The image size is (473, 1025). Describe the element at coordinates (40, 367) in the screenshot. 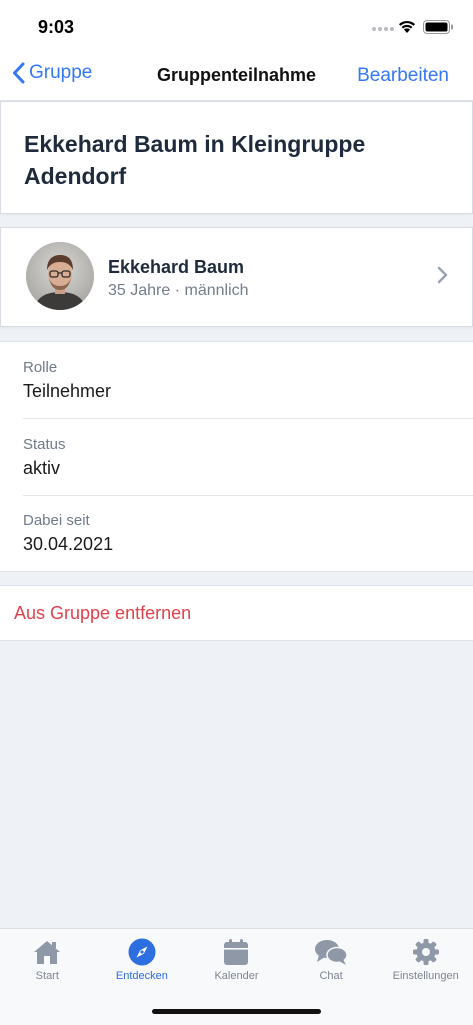

I see `detail-label: Rolle` at that location.